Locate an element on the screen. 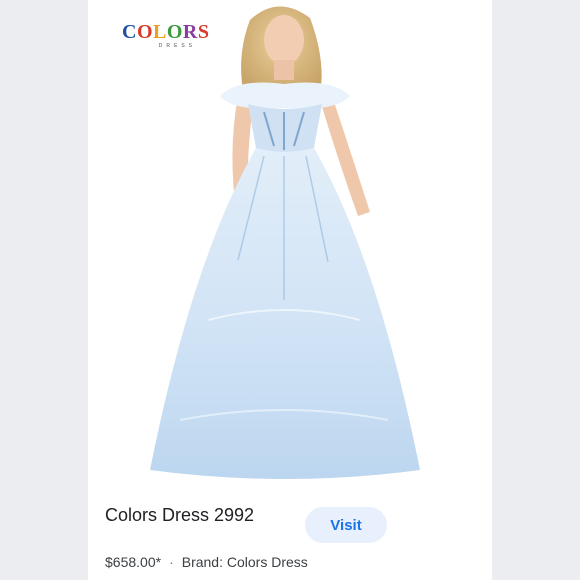 The width and height of the screenshot is (580, 580). visit-button: Visit is located at coordinates (346, 525).